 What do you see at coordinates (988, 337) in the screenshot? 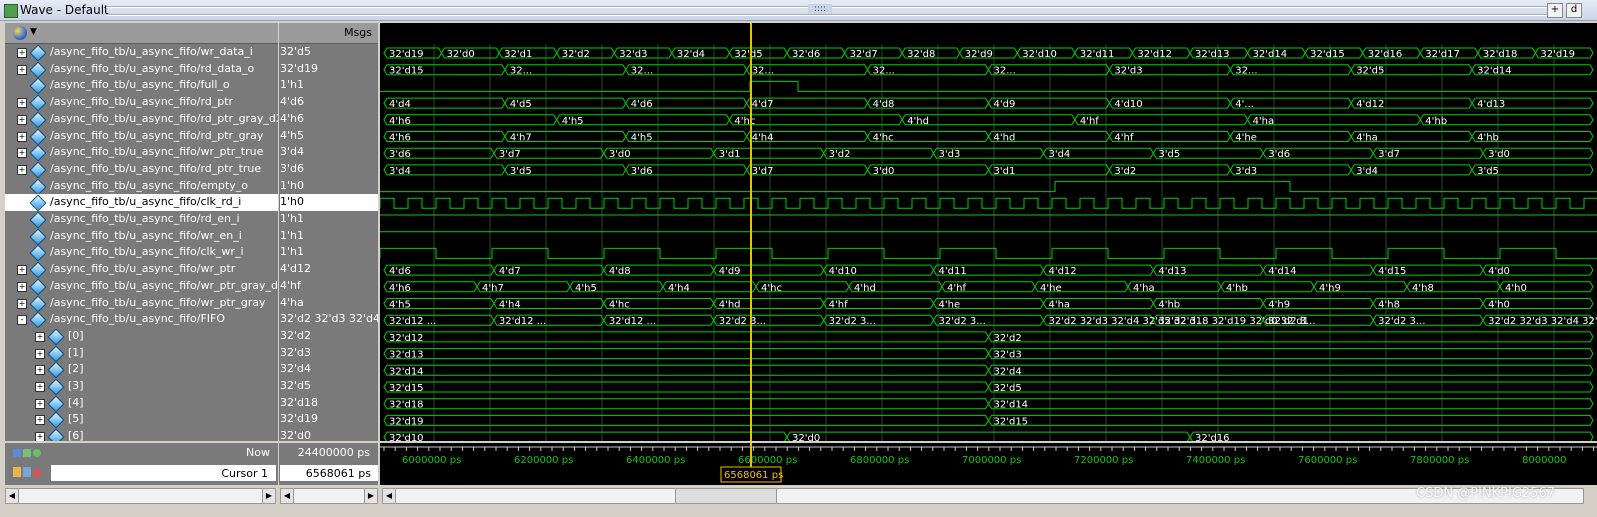
I see `waveform-row: 32'd12 32'd2` at bounding box center [988, 337].